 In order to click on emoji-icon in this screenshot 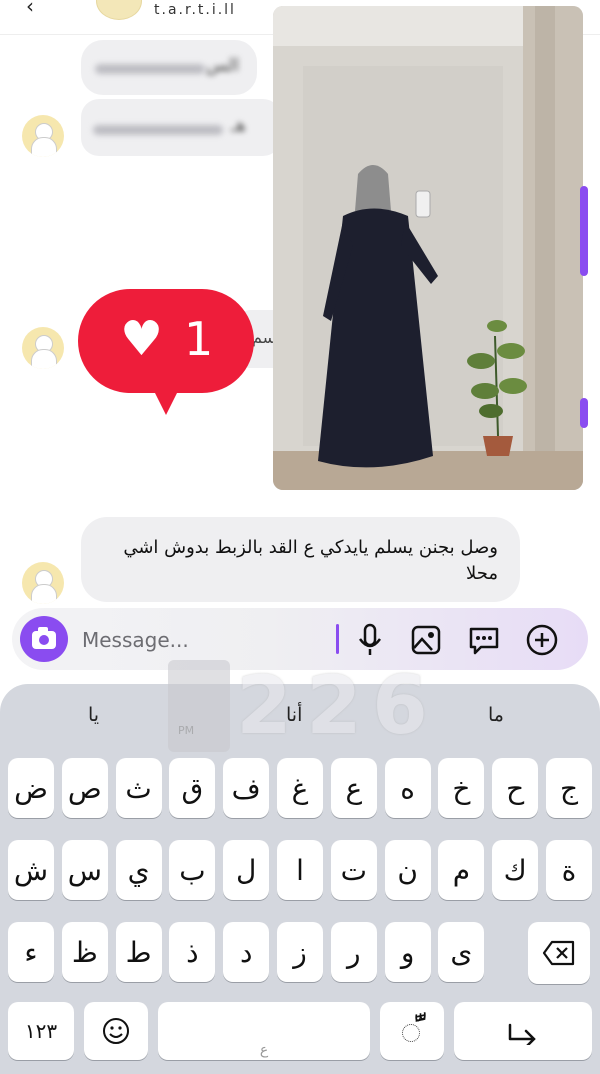, I will do `click(116, 1031)`.